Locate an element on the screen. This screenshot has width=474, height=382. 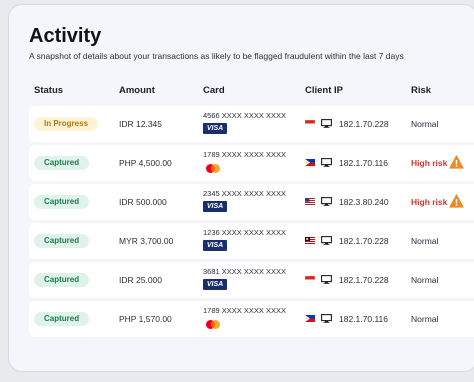
table-header: Status Amount Card Client IP Risk is located at coordinates (251, 92).